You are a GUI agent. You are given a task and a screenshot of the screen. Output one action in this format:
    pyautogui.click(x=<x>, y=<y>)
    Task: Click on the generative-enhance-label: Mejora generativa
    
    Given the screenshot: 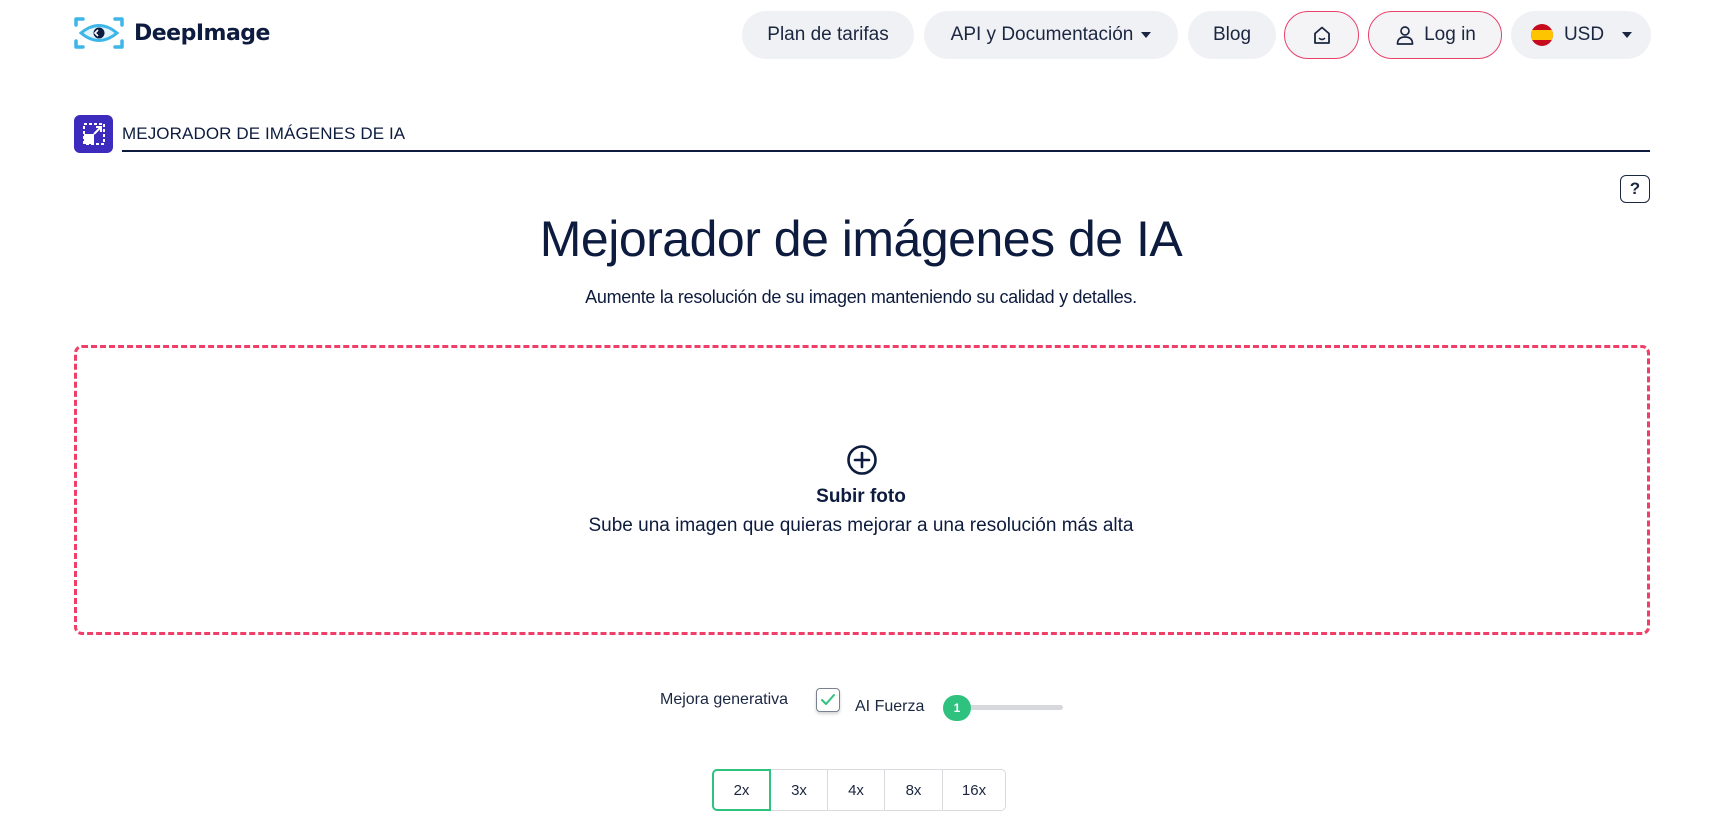 What is the action you would take?
    pyautogui.click(x=724, y=699)
    